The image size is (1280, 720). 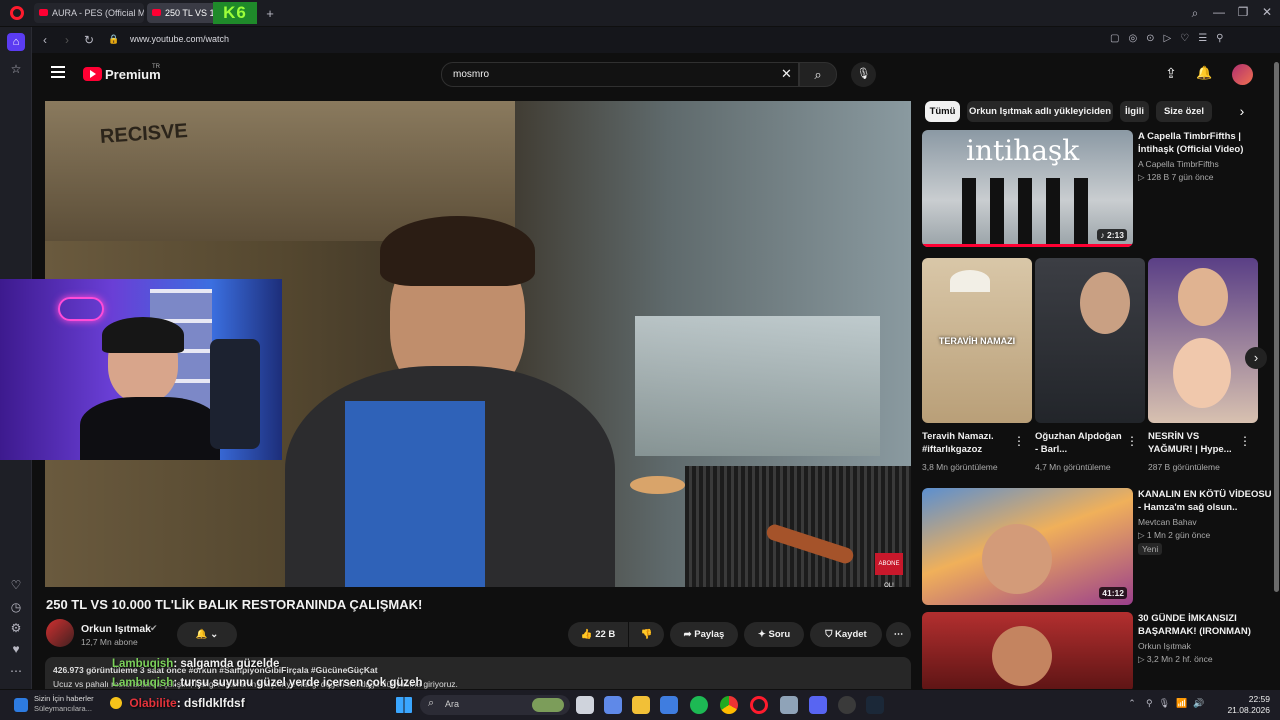 What do you see at coordinates (889, 570) in the screenshot?
I see `subscribe-overlay-badge: ABONE OL!` at bounding box center [889, 570].